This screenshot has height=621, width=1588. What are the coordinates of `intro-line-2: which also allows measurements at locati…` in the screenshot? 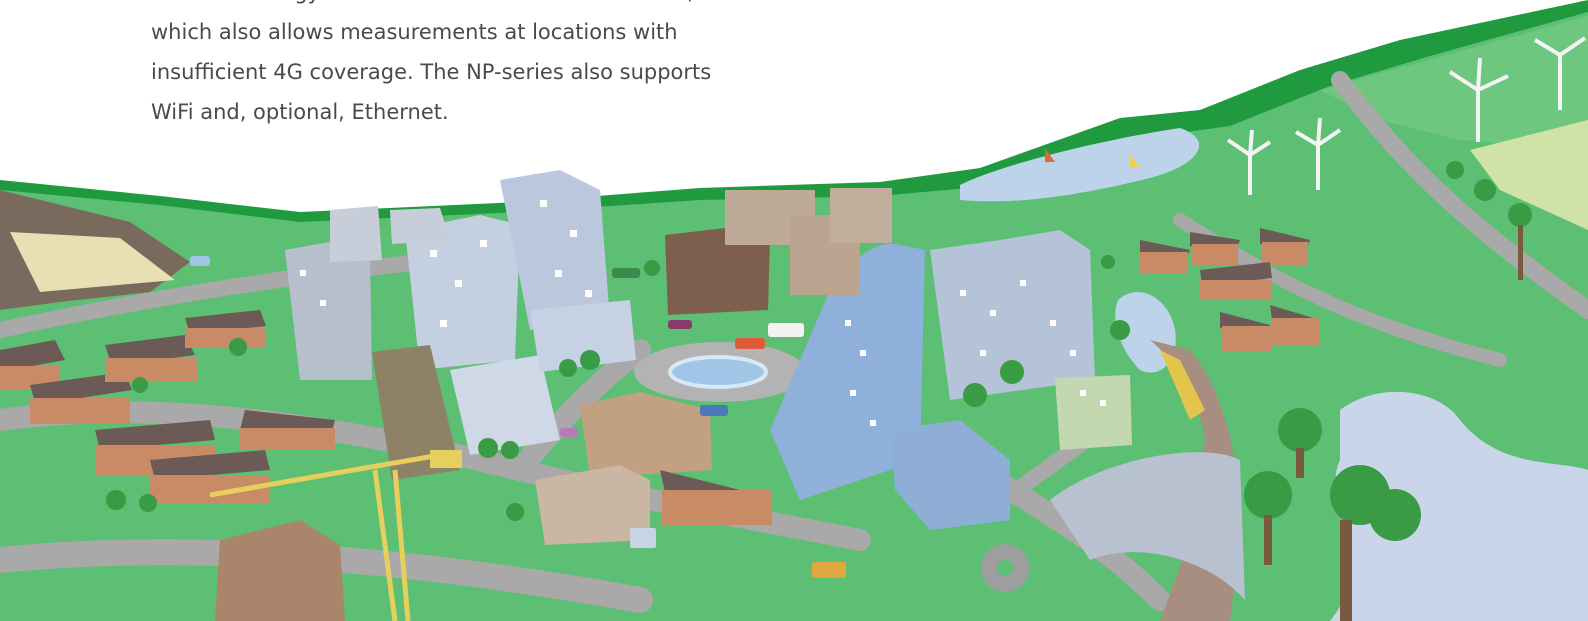 It's located at (414, 32).